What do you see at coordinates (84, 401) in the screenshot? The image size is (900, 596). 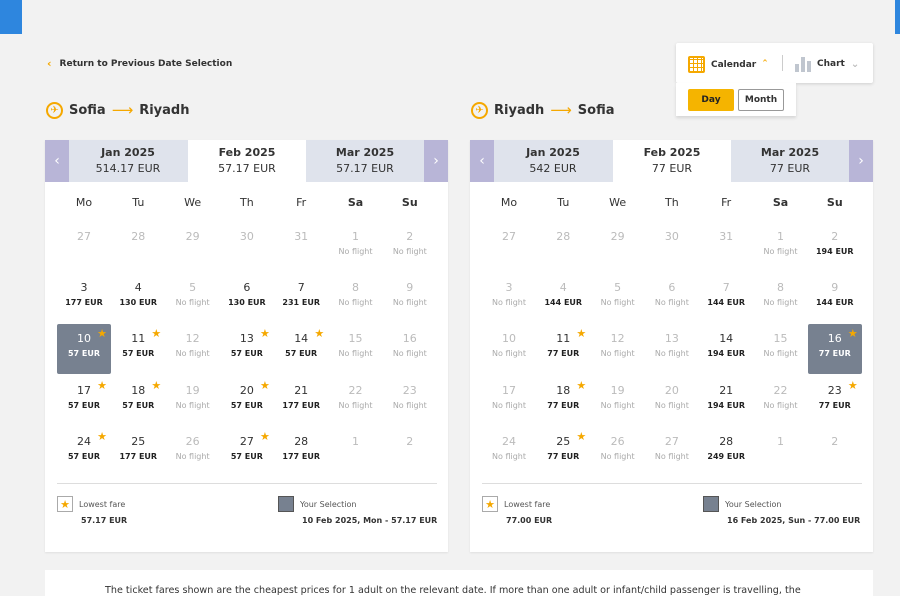 I see `day-cell: 17 57 EUR ★` at bounding box center [84, 401].